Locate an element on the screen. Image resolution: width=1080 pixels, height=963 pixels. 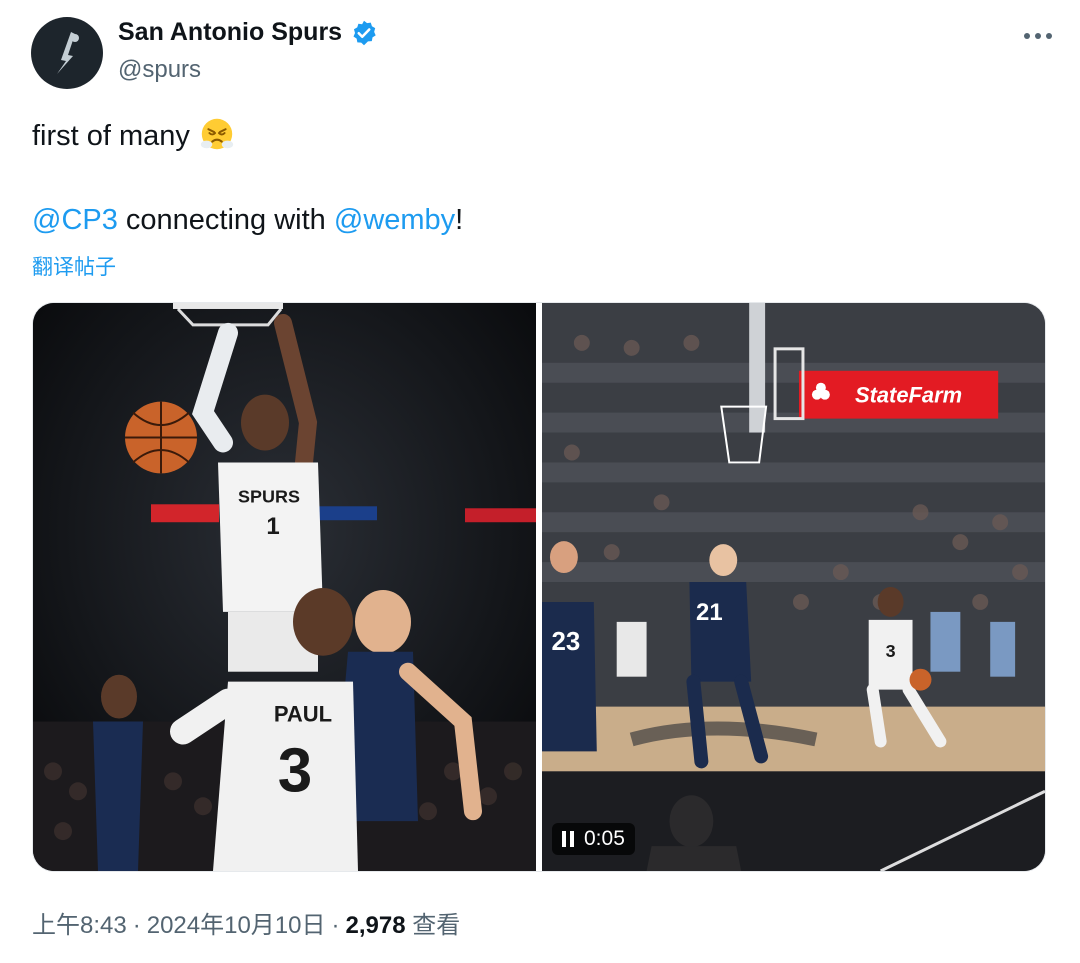
views-count: 2,978 is located at coordinates (375, 925).